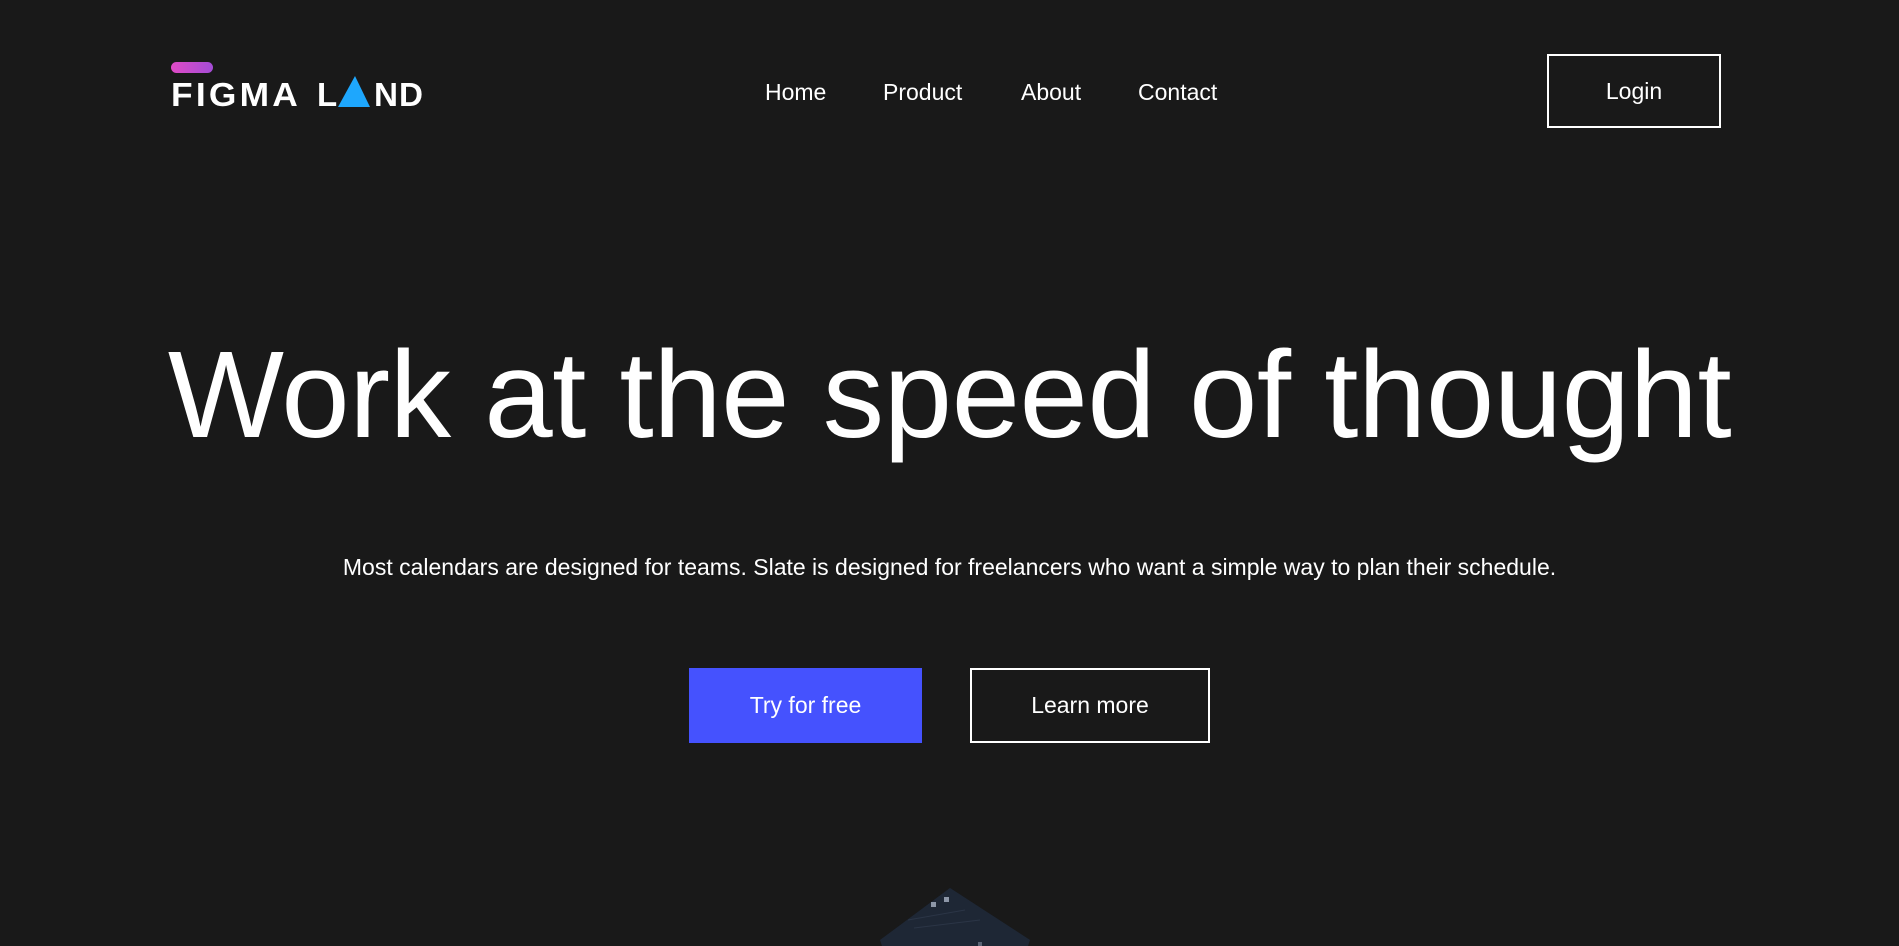 The width and height of the screenshot is (1899, 946). I want to click on nav-contact-link: Contact, so click(1177, 92).